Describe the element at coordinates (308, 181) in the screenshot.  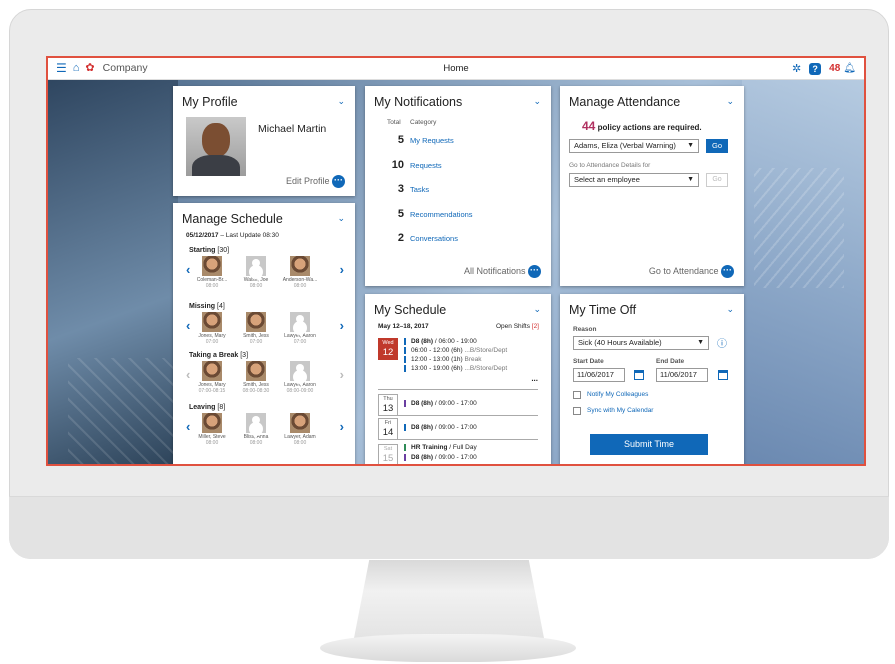
I see `edit-profile-link: Edit Profile` at that location.